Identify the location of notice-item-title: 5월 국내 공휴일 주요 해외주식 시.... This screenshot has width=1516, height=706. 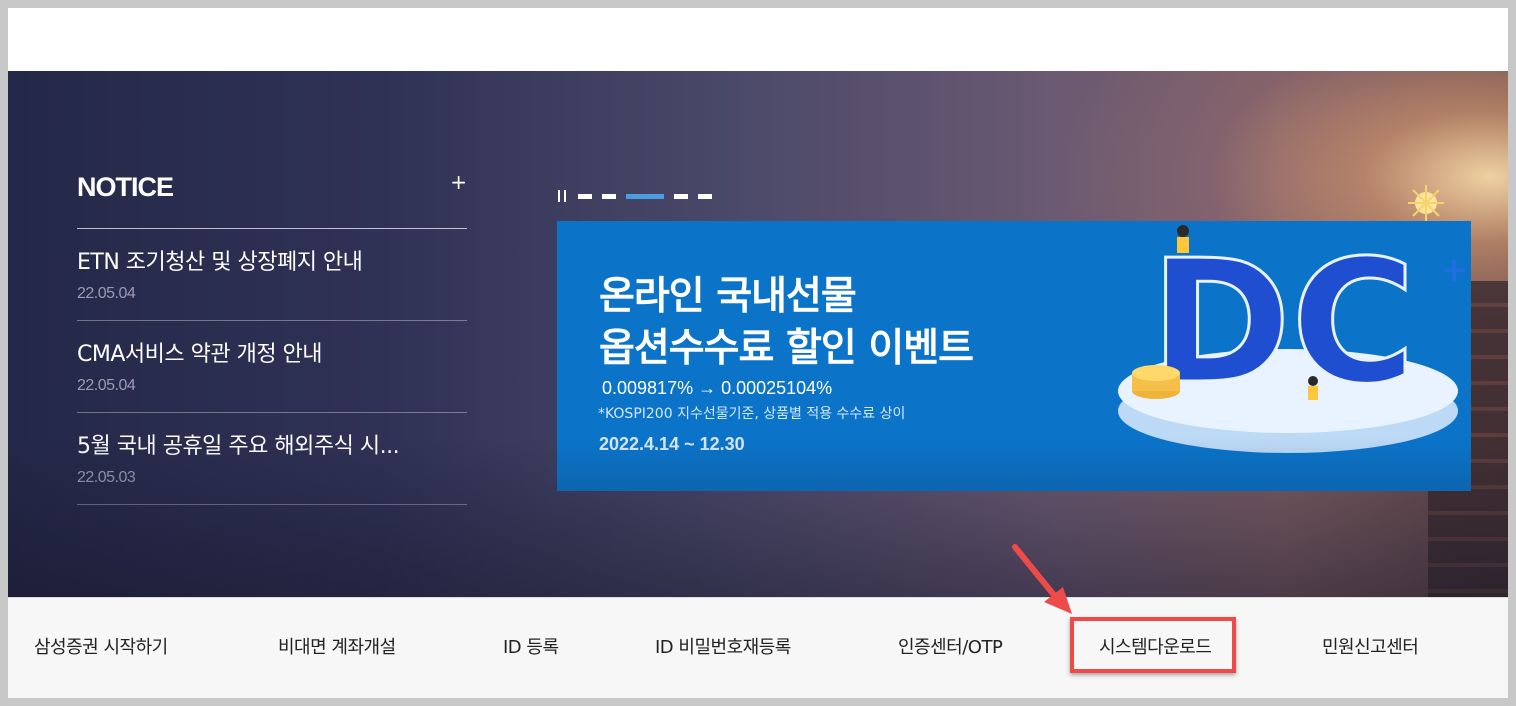
(238, 446).